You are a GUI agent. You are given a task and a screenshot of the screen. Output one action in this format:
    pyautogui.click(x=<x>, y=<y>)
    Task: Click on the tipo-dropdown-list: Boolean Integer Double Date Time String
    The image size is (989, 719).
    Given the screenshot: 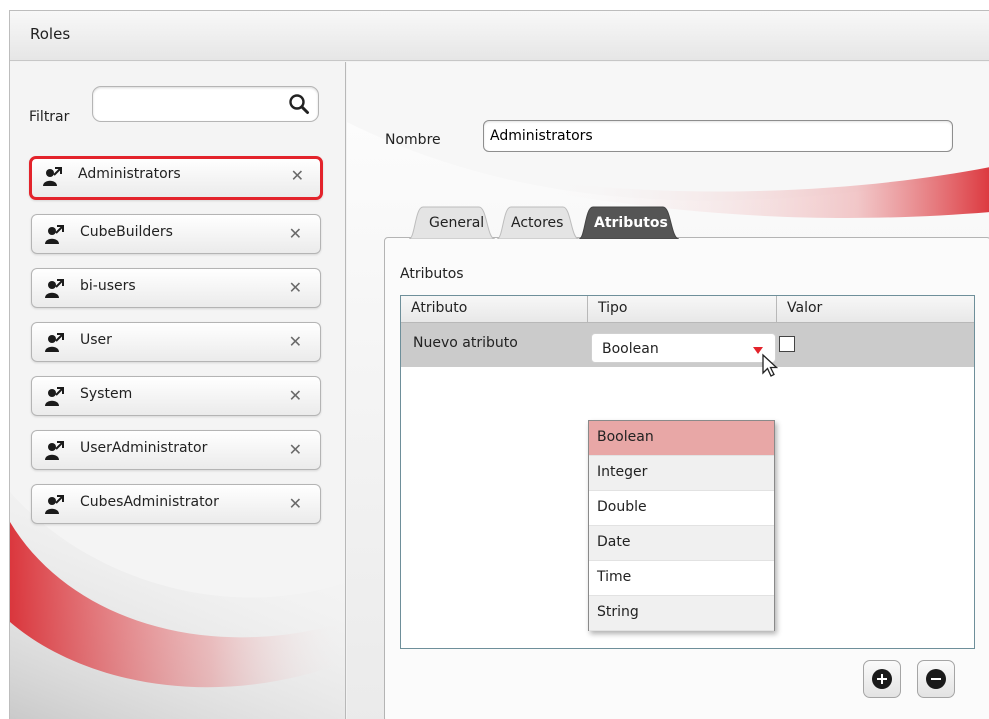 What is the action you would take?
    pyautogui.click(x=681, y=525)
    